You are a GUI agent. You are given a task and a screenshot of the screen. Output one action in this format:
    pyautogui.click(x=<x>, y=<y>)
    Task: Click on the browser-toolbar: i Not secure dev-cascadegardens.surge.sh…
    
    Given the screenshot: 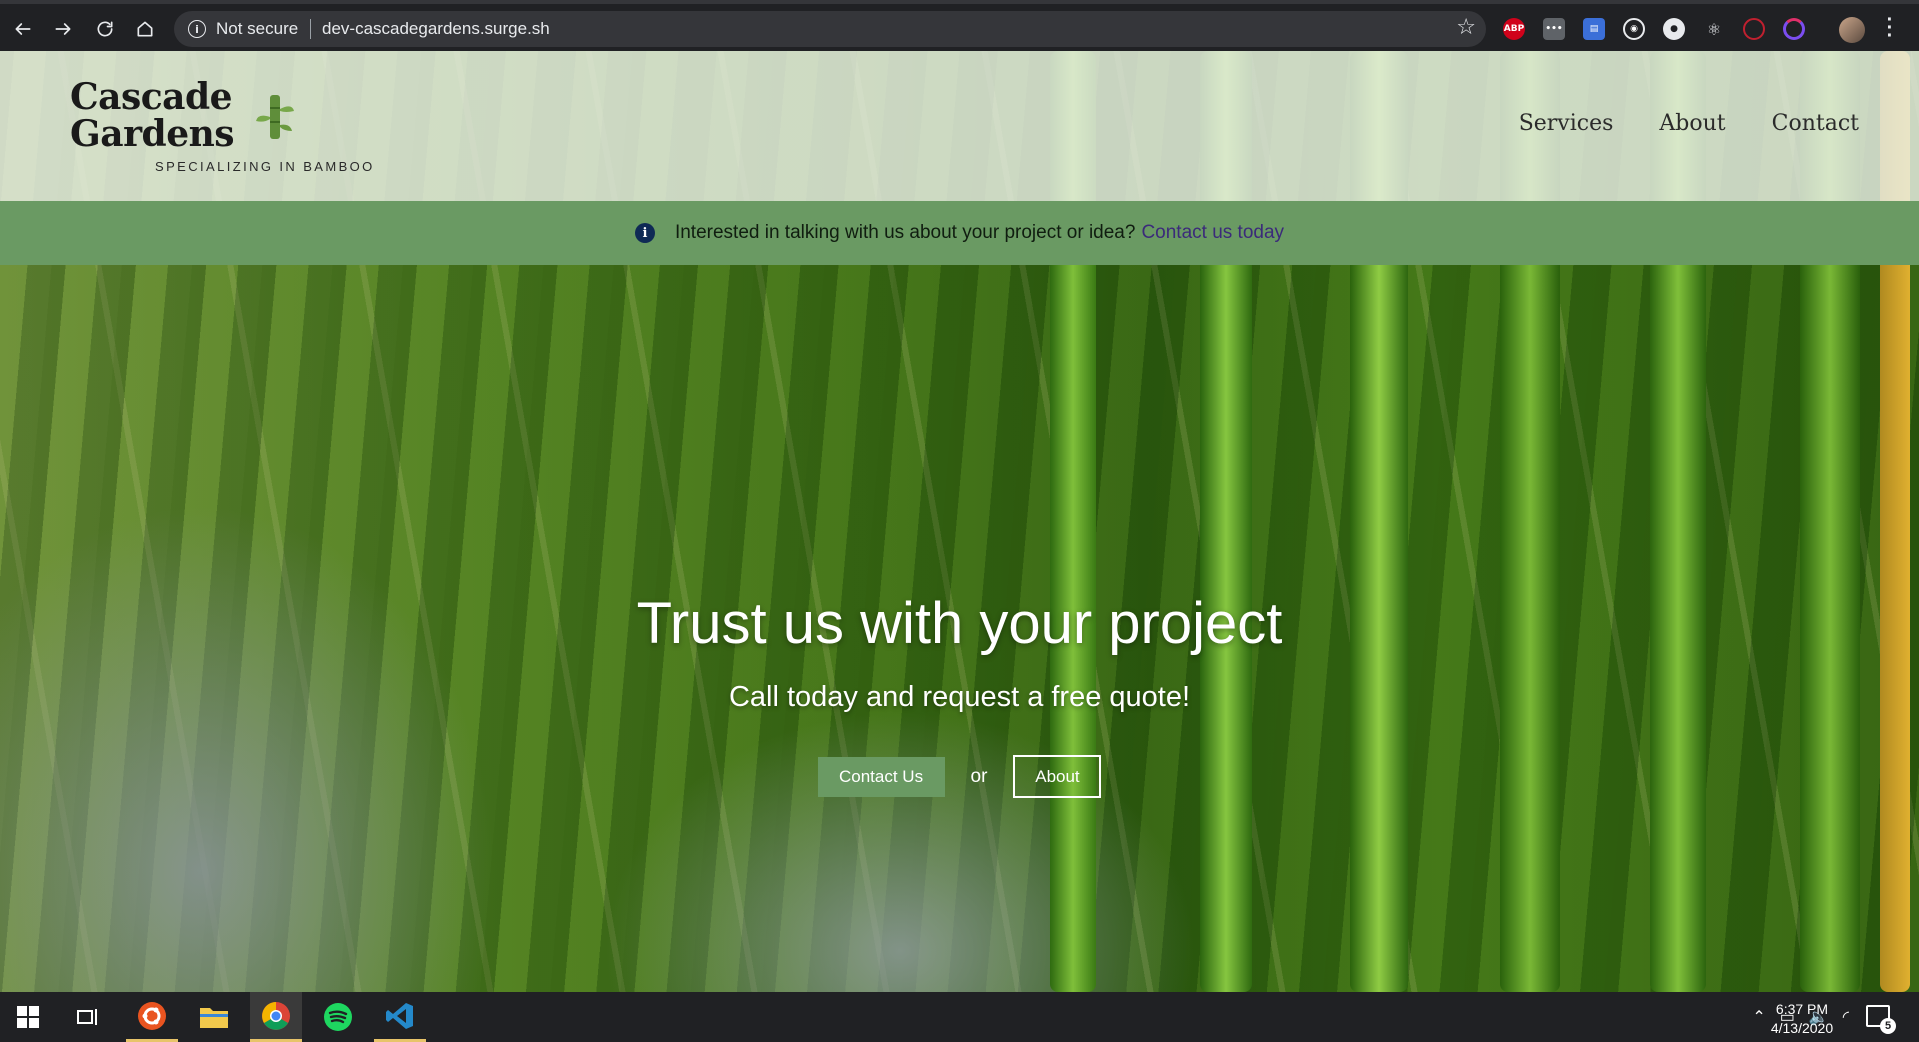 What is the action you would take?
    pyautogui.click(x=959, y=25)
    